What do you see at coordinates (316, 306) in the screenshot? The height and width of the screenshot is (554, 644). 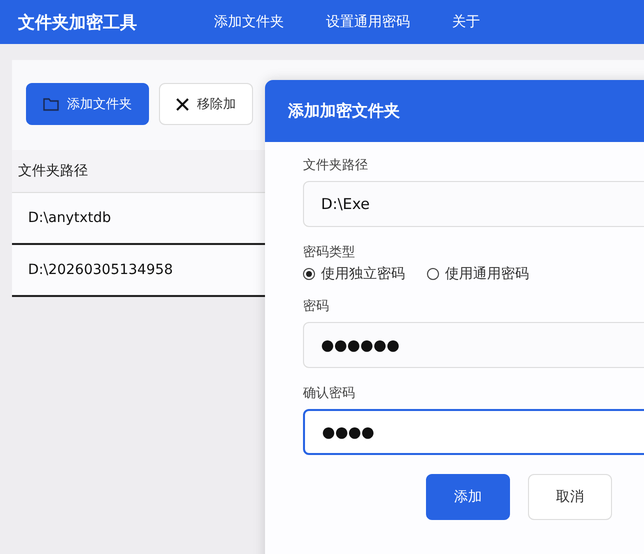 I see `field-label: 密码` at bounding box center [316, 306].